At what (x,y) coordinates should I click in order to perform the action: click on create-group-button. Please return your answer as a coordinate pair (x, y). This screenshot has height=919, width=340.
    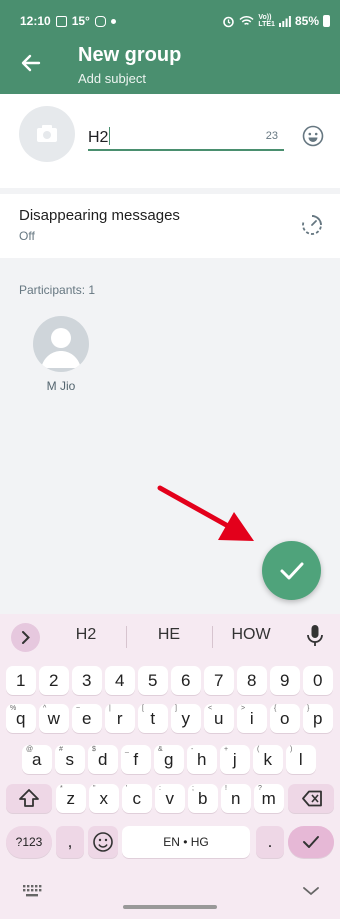
    Looking at the image, I should click on (291, 570).